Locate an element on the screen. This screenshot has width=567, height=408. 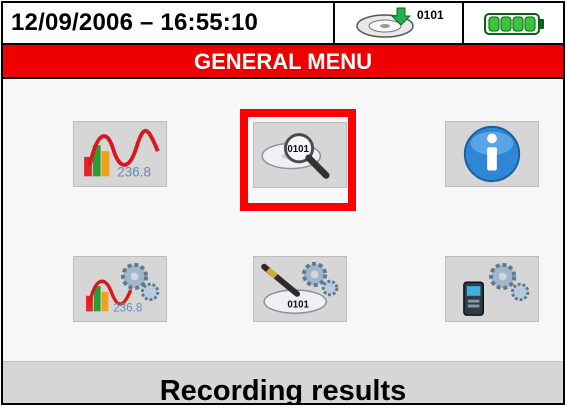
device-gears-icon is located at coordinates (496, 289).